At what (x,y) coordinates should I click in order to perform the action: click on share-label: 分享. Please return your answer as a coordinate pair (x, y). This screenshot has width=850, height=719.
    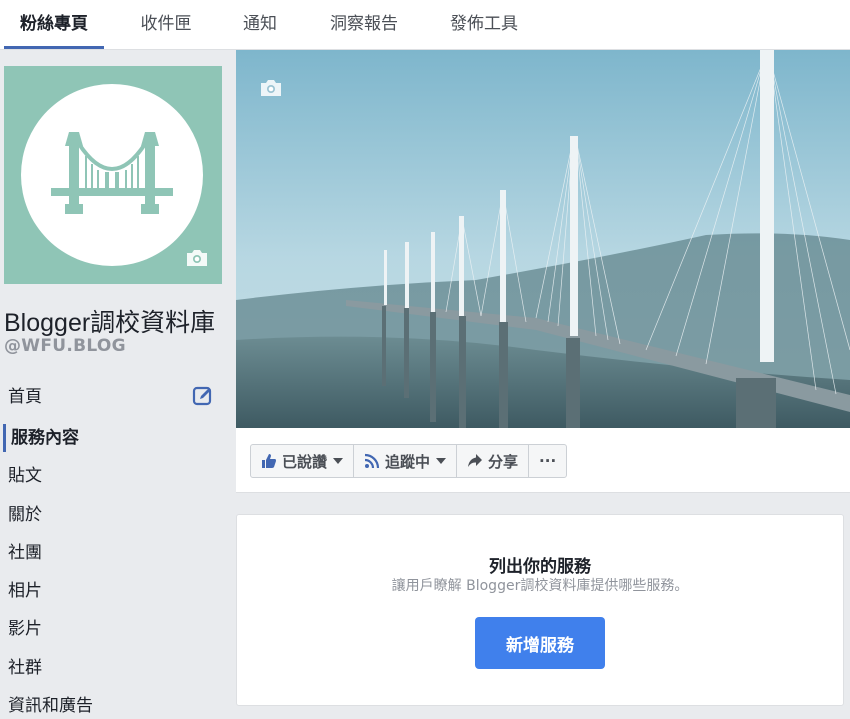
    Looking at the image, I should click on (503, 461).